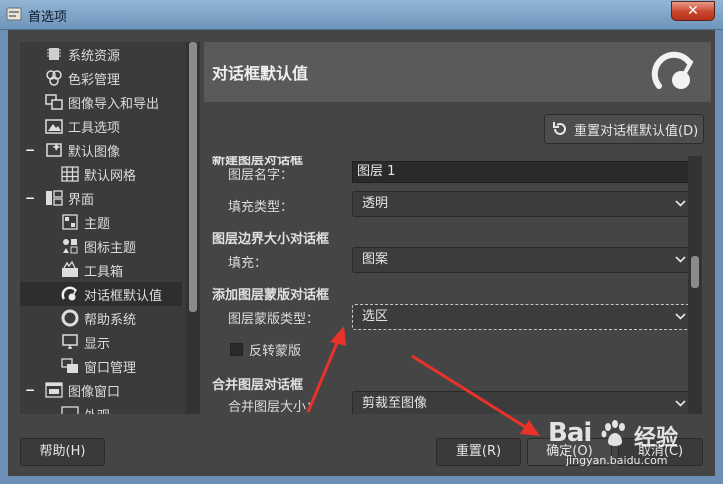 This screenshot has height=484, width=723. Describe the element at coordinates (94, 392) in the screenshot. I see `sidebar-item-label: 图像窗口` at that location.